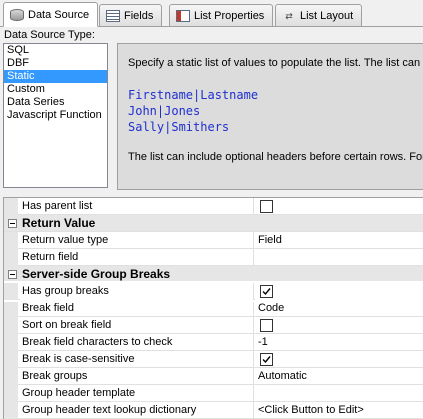  What do you see at coordinates (266, 206) in the screenshot?
I see `has-parent-list-checkbox` at bounding box center [266, 206].